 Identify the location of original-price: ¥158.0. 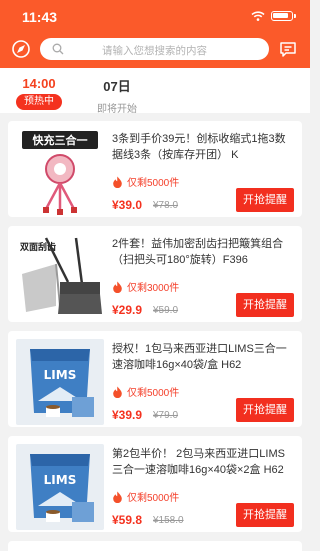
(168, 520).